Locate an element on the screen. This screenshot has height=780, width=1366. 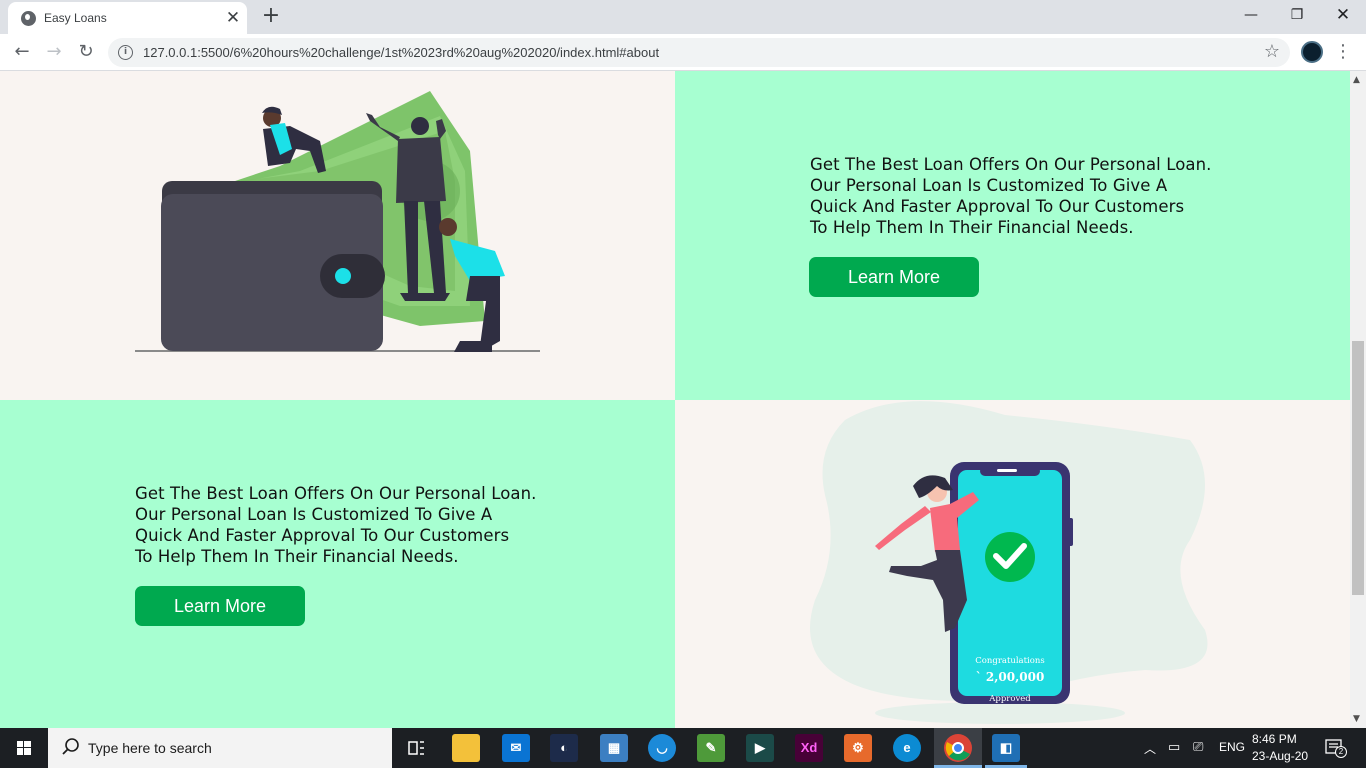
calculator-icon: ▦ is located at coordinates (614, 748).